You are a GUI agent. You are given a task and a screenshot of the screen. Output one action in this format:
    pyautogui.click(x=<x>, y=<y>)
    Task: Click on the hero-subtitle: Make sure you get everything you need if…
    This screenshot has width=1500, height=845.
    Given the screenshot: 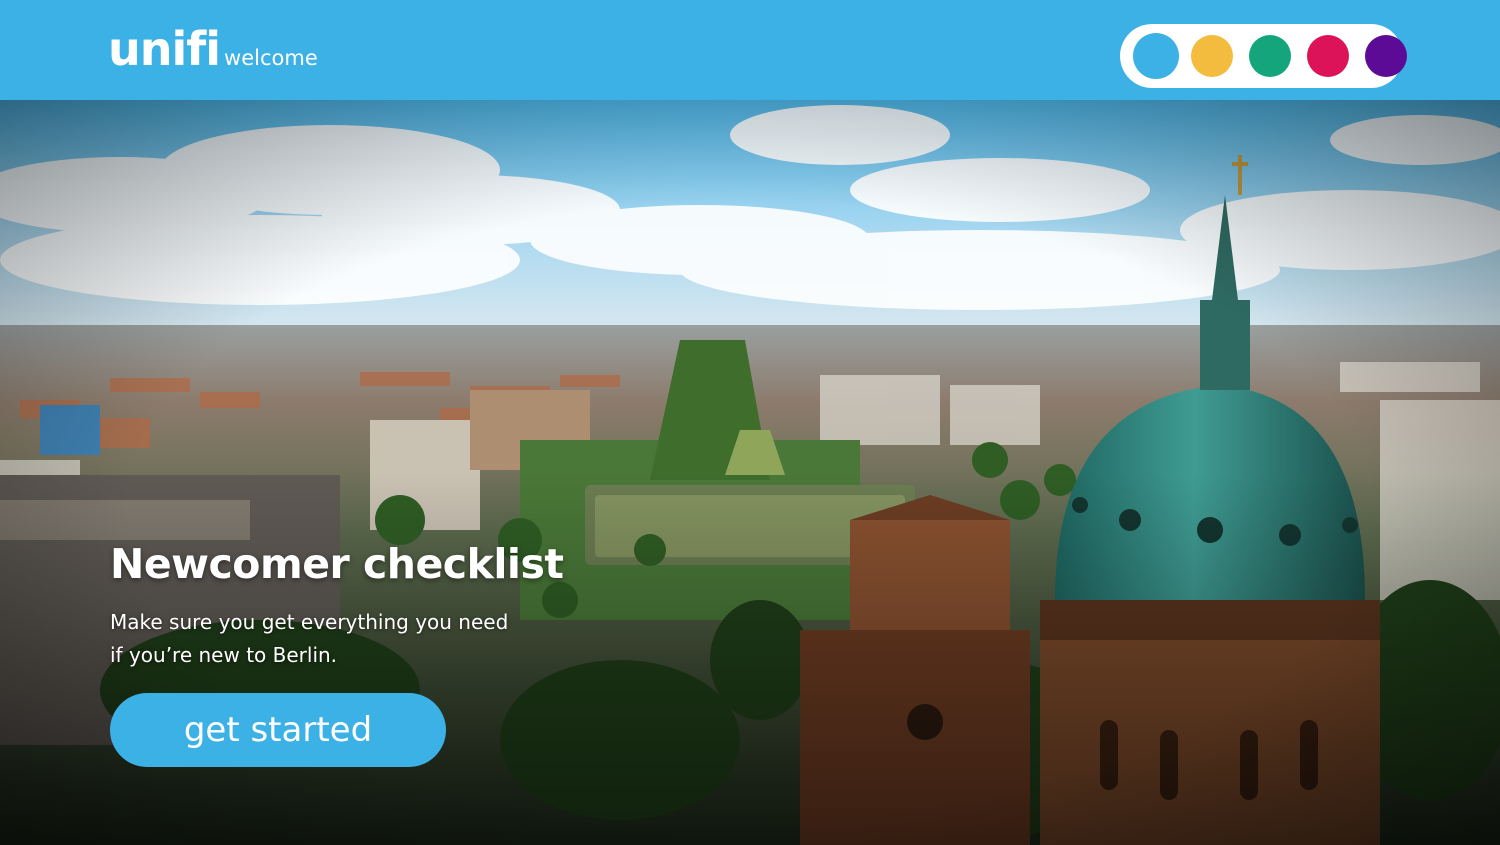 What is the action you would take?
    pyautogui.click(x=370, y=639)
    